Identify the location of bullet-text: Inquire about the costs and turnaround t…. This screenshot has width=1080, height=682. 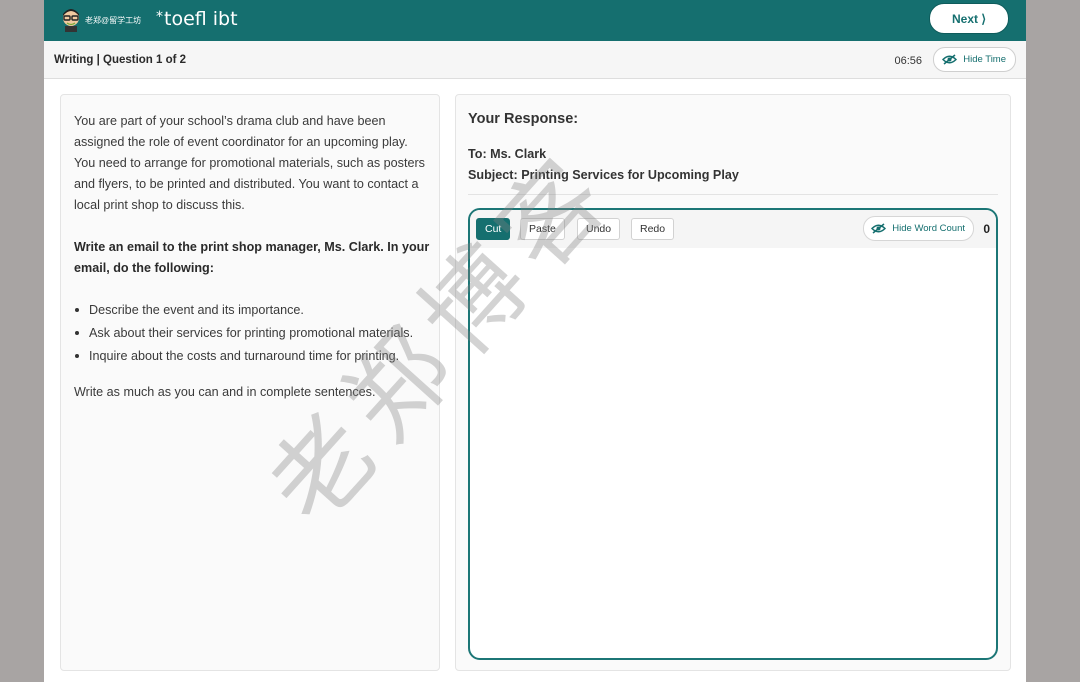
(244, 356).